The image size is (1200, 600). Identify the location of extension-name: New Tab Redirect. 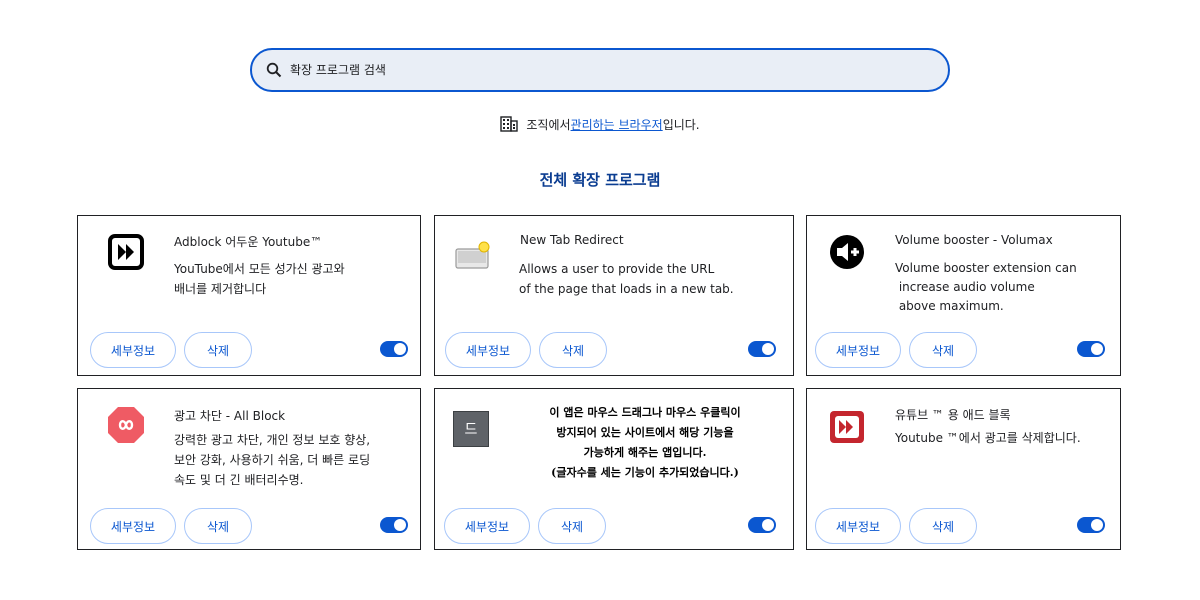
(572, 240).